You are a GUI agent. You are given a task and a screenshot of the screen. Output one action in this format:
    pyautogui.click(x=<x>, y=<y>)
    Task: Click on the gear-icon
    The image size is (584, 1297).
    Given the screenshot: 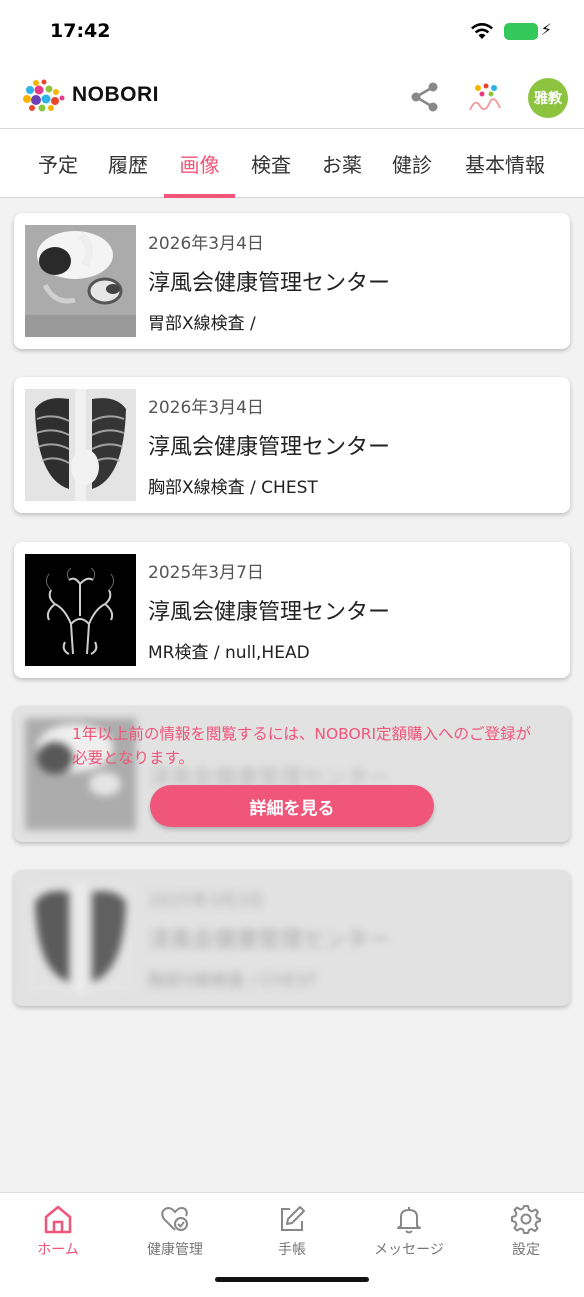 What is the action you would take?
    pyautogui.click(x=526, y=1219)
    